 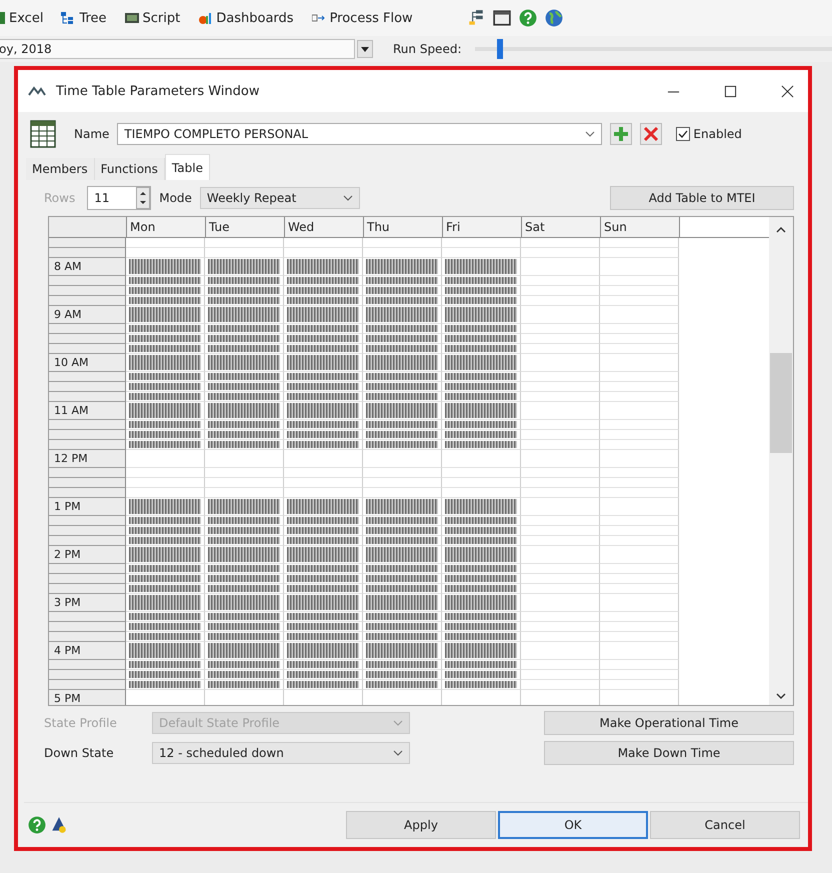 What do you see at coordinates (725, 825) in the screenshot?
I see `dialog-button: Cancel` at bounding box center [725, 825].